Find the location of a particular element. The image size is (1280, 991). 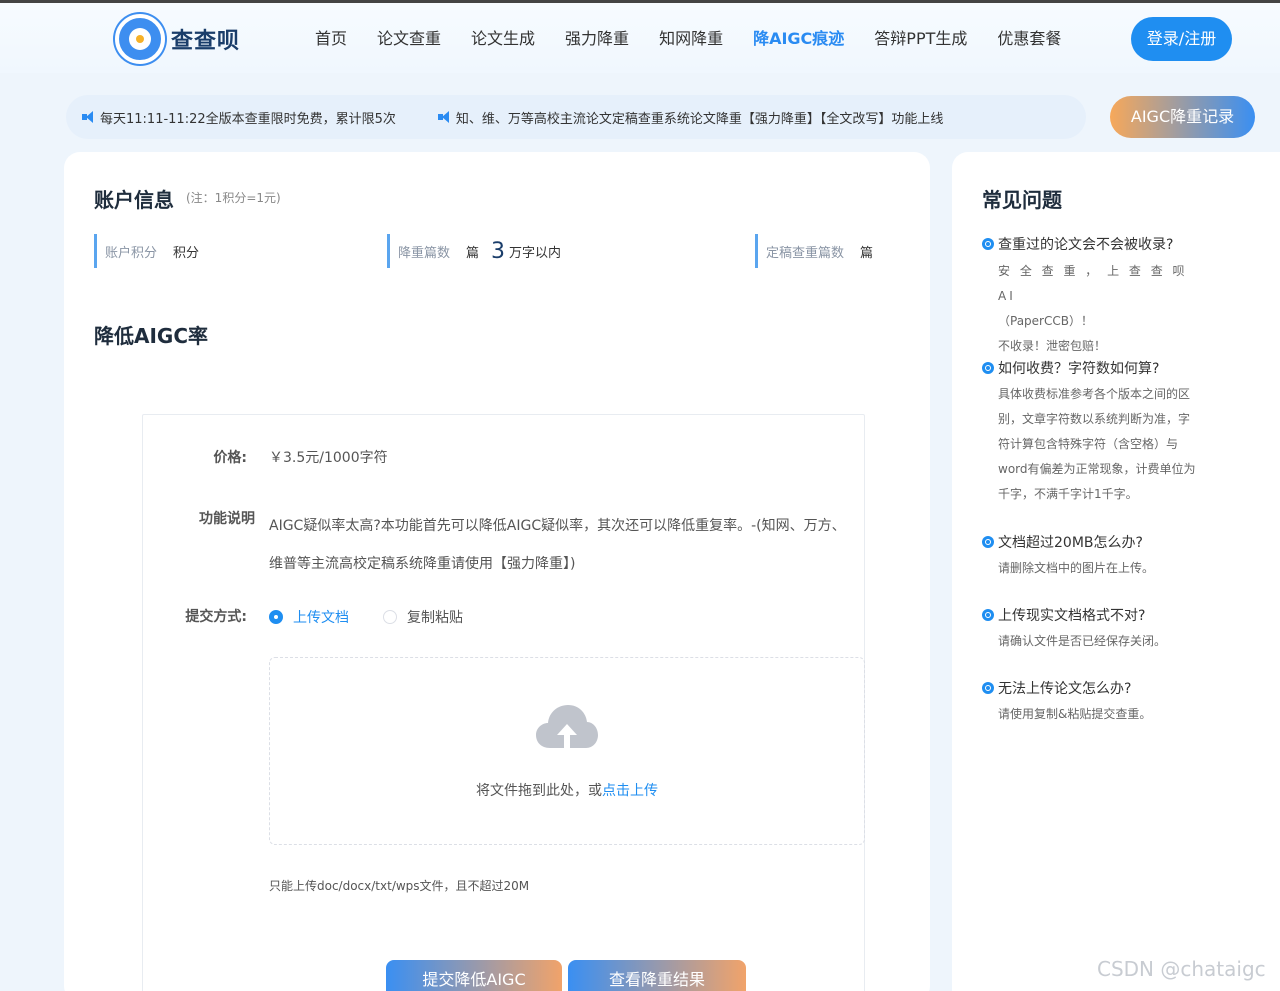

notice-text: 每天11:11-11:22全版本查重限时免费，累计限5次 is located at coordinates (248, 119).